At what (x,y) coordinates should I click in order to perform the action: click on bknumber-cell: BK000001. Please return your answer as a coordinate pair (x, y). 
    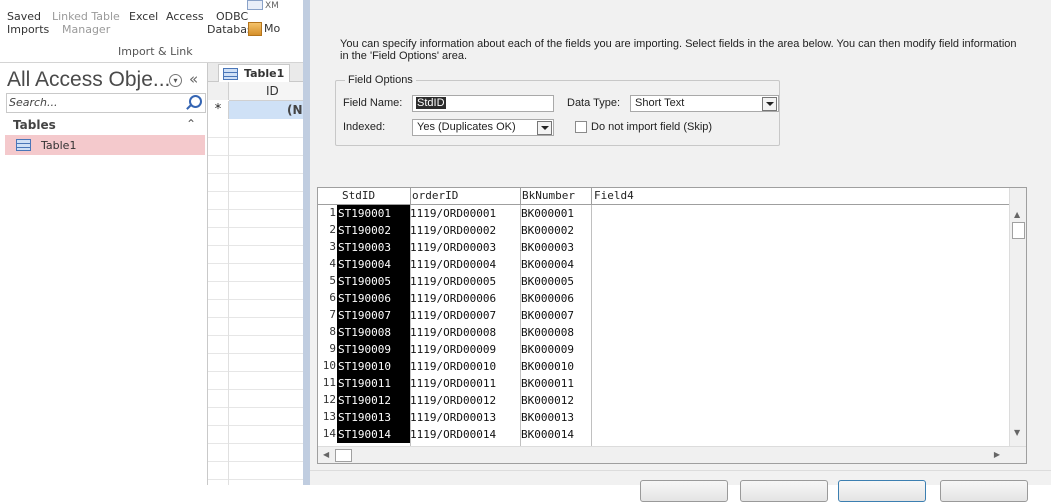
    Looking at the image, I should click on (547, 213).